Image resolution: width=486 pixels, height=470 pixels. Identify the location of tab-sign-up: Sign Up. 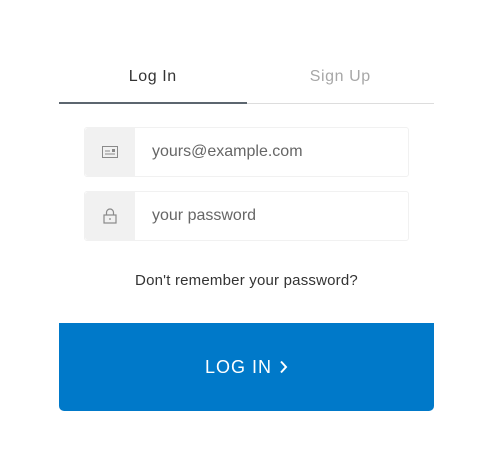
(340, 80).